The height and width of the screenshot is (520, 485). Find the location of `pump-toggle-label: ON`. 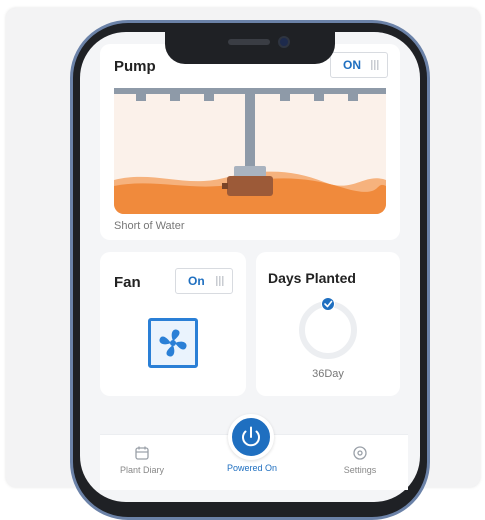

pump-toggle-label: ON is located at coordinates (352, 65).